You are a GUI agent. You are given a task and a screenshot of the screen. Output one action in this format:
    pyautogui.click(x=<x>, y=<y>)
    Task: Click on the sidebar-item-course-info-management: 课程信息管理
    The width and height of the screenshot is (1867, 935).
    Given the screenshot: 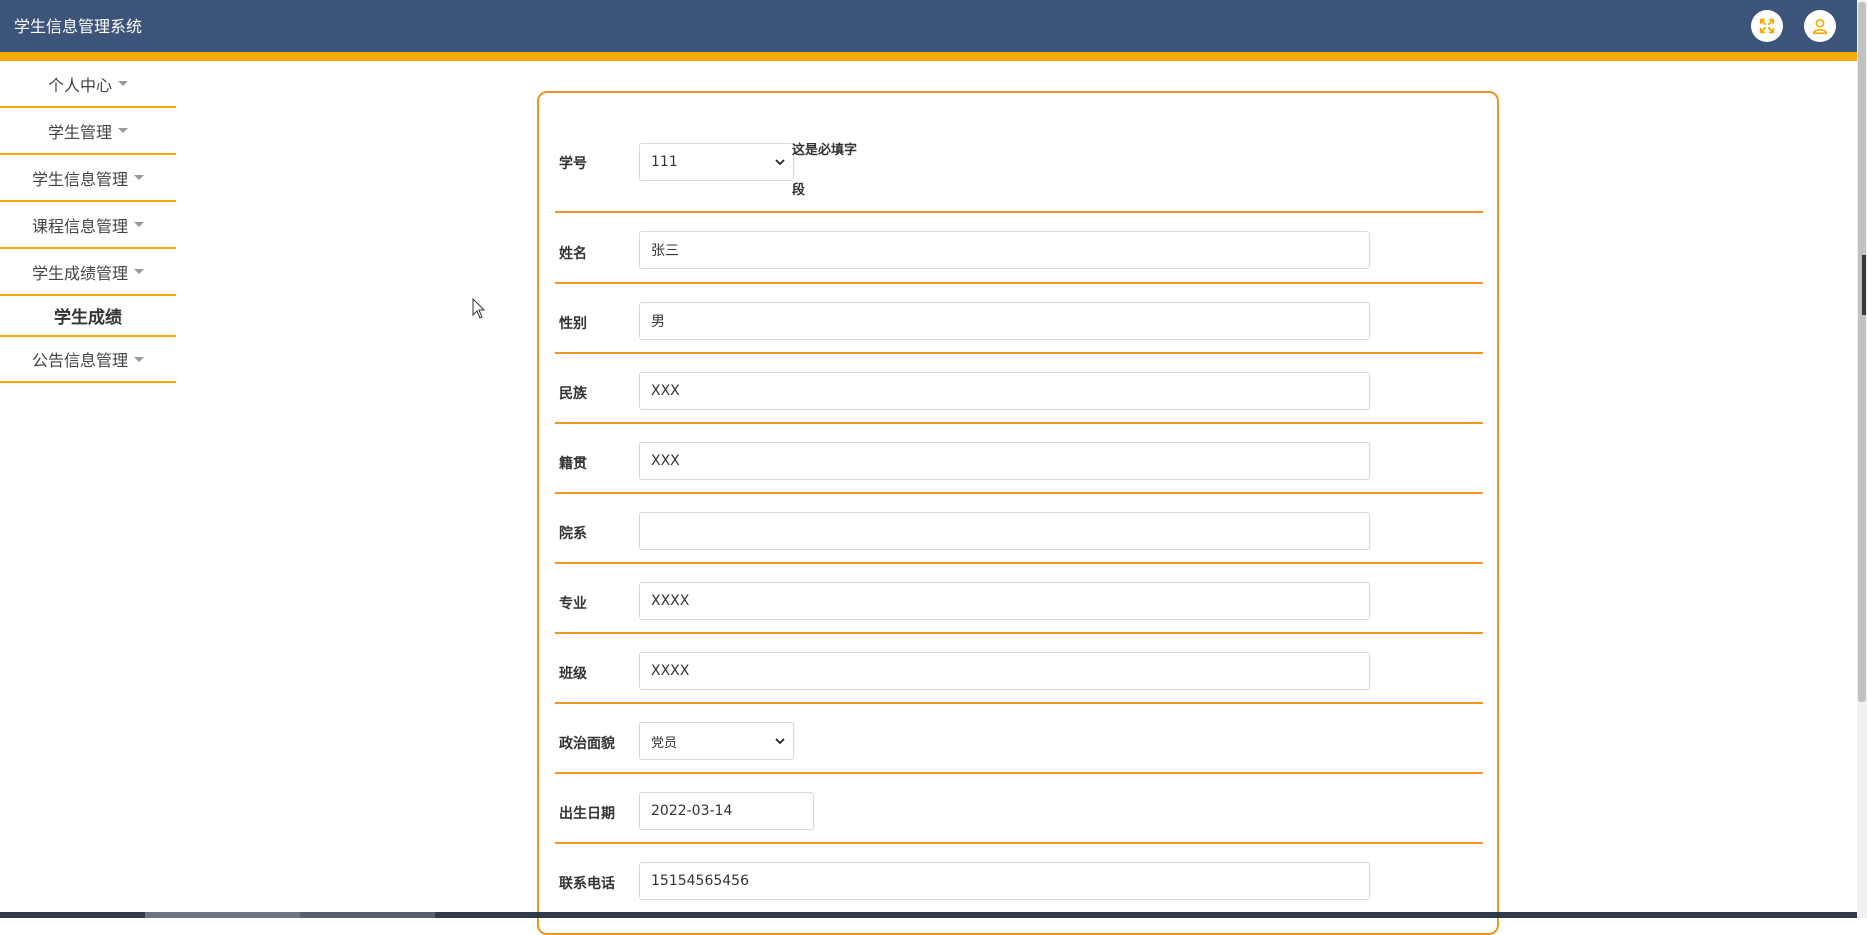 What is the action you would take?
    pyautogui.click(x=88, y=225)
    